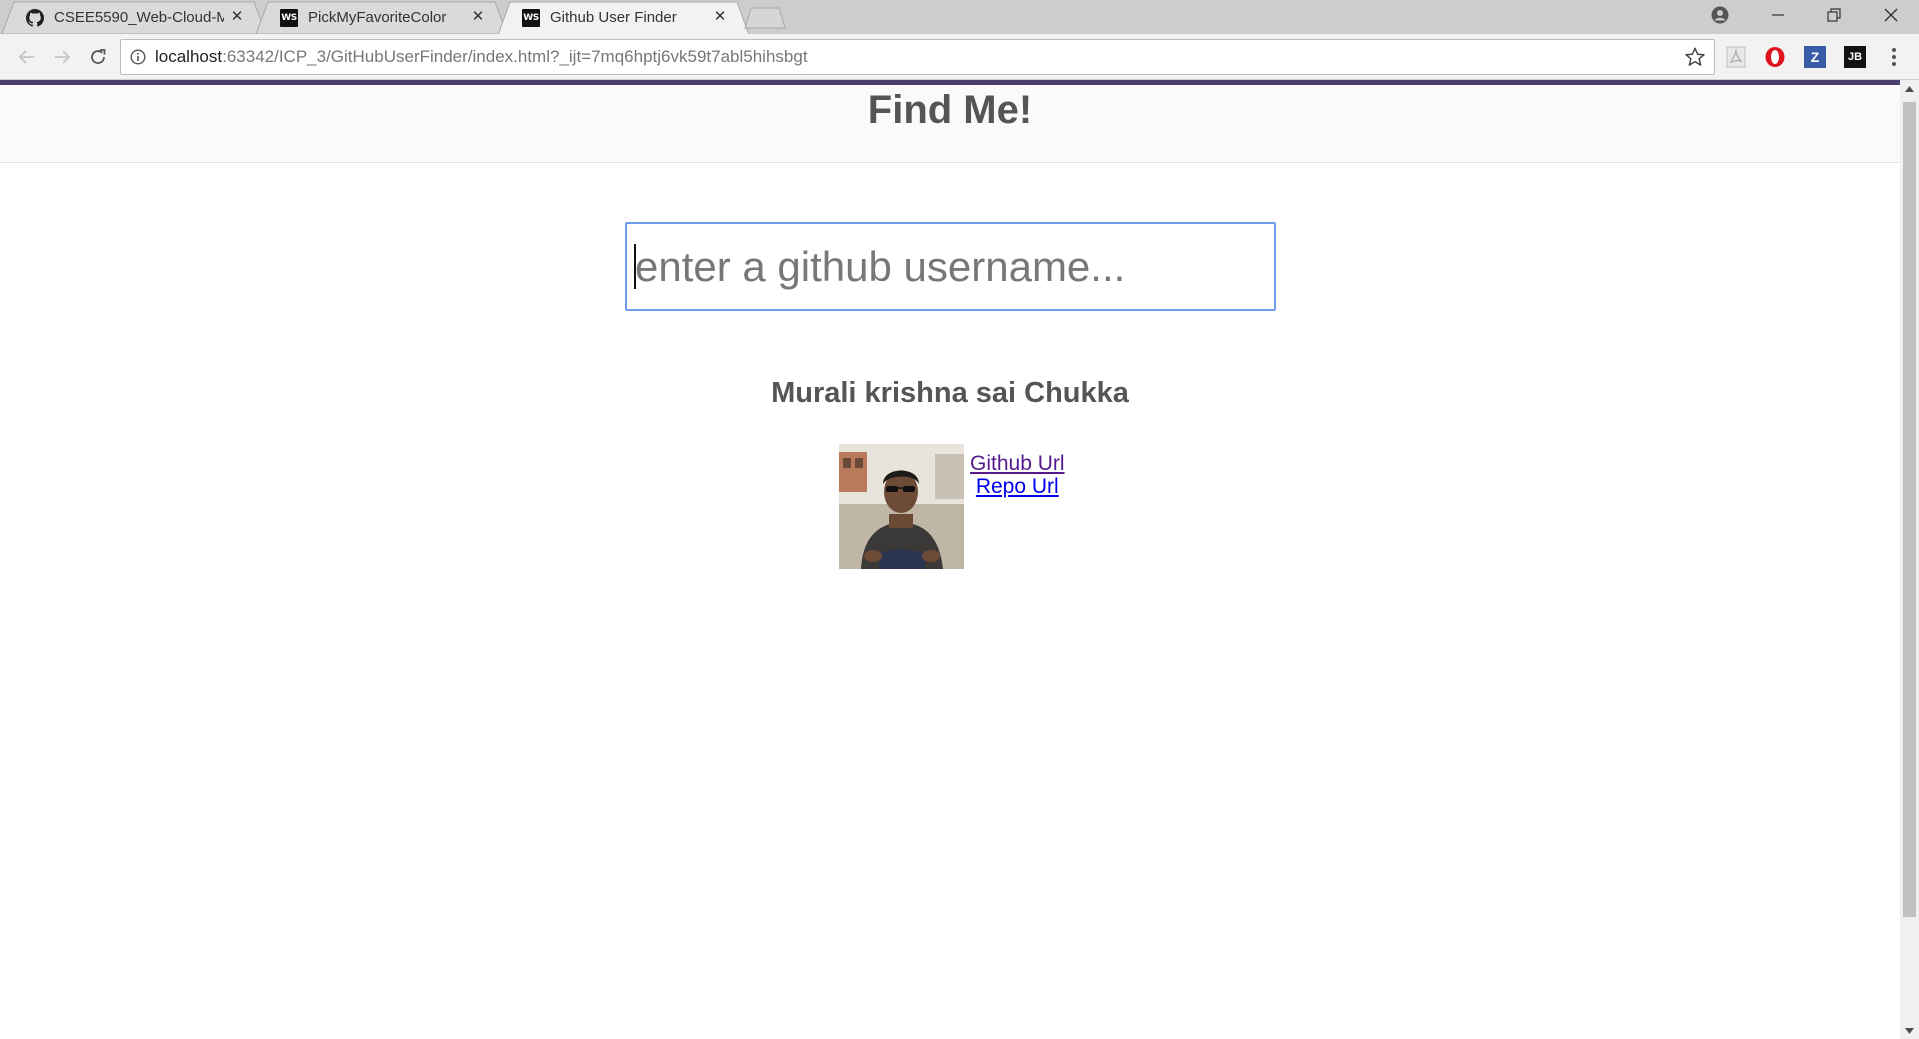 The image size is (1919, 1039). I want to click on repo-url-link: Repo Url, so click(1017, 486).